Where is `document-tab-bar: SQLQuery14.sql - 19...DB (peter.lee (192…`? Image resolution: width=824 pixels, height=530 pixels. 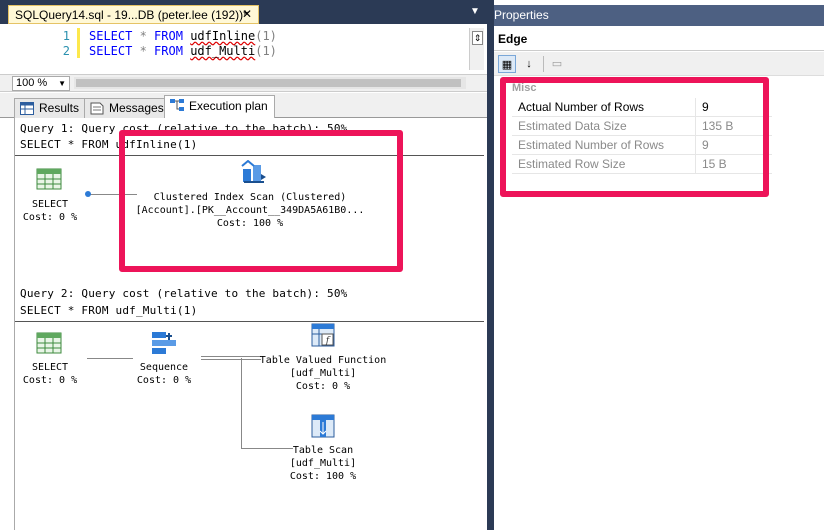 document-tab-bar: SQLQuery14.sql - 19...DB (peter.lee (192… is located at coordinates (243, 12).